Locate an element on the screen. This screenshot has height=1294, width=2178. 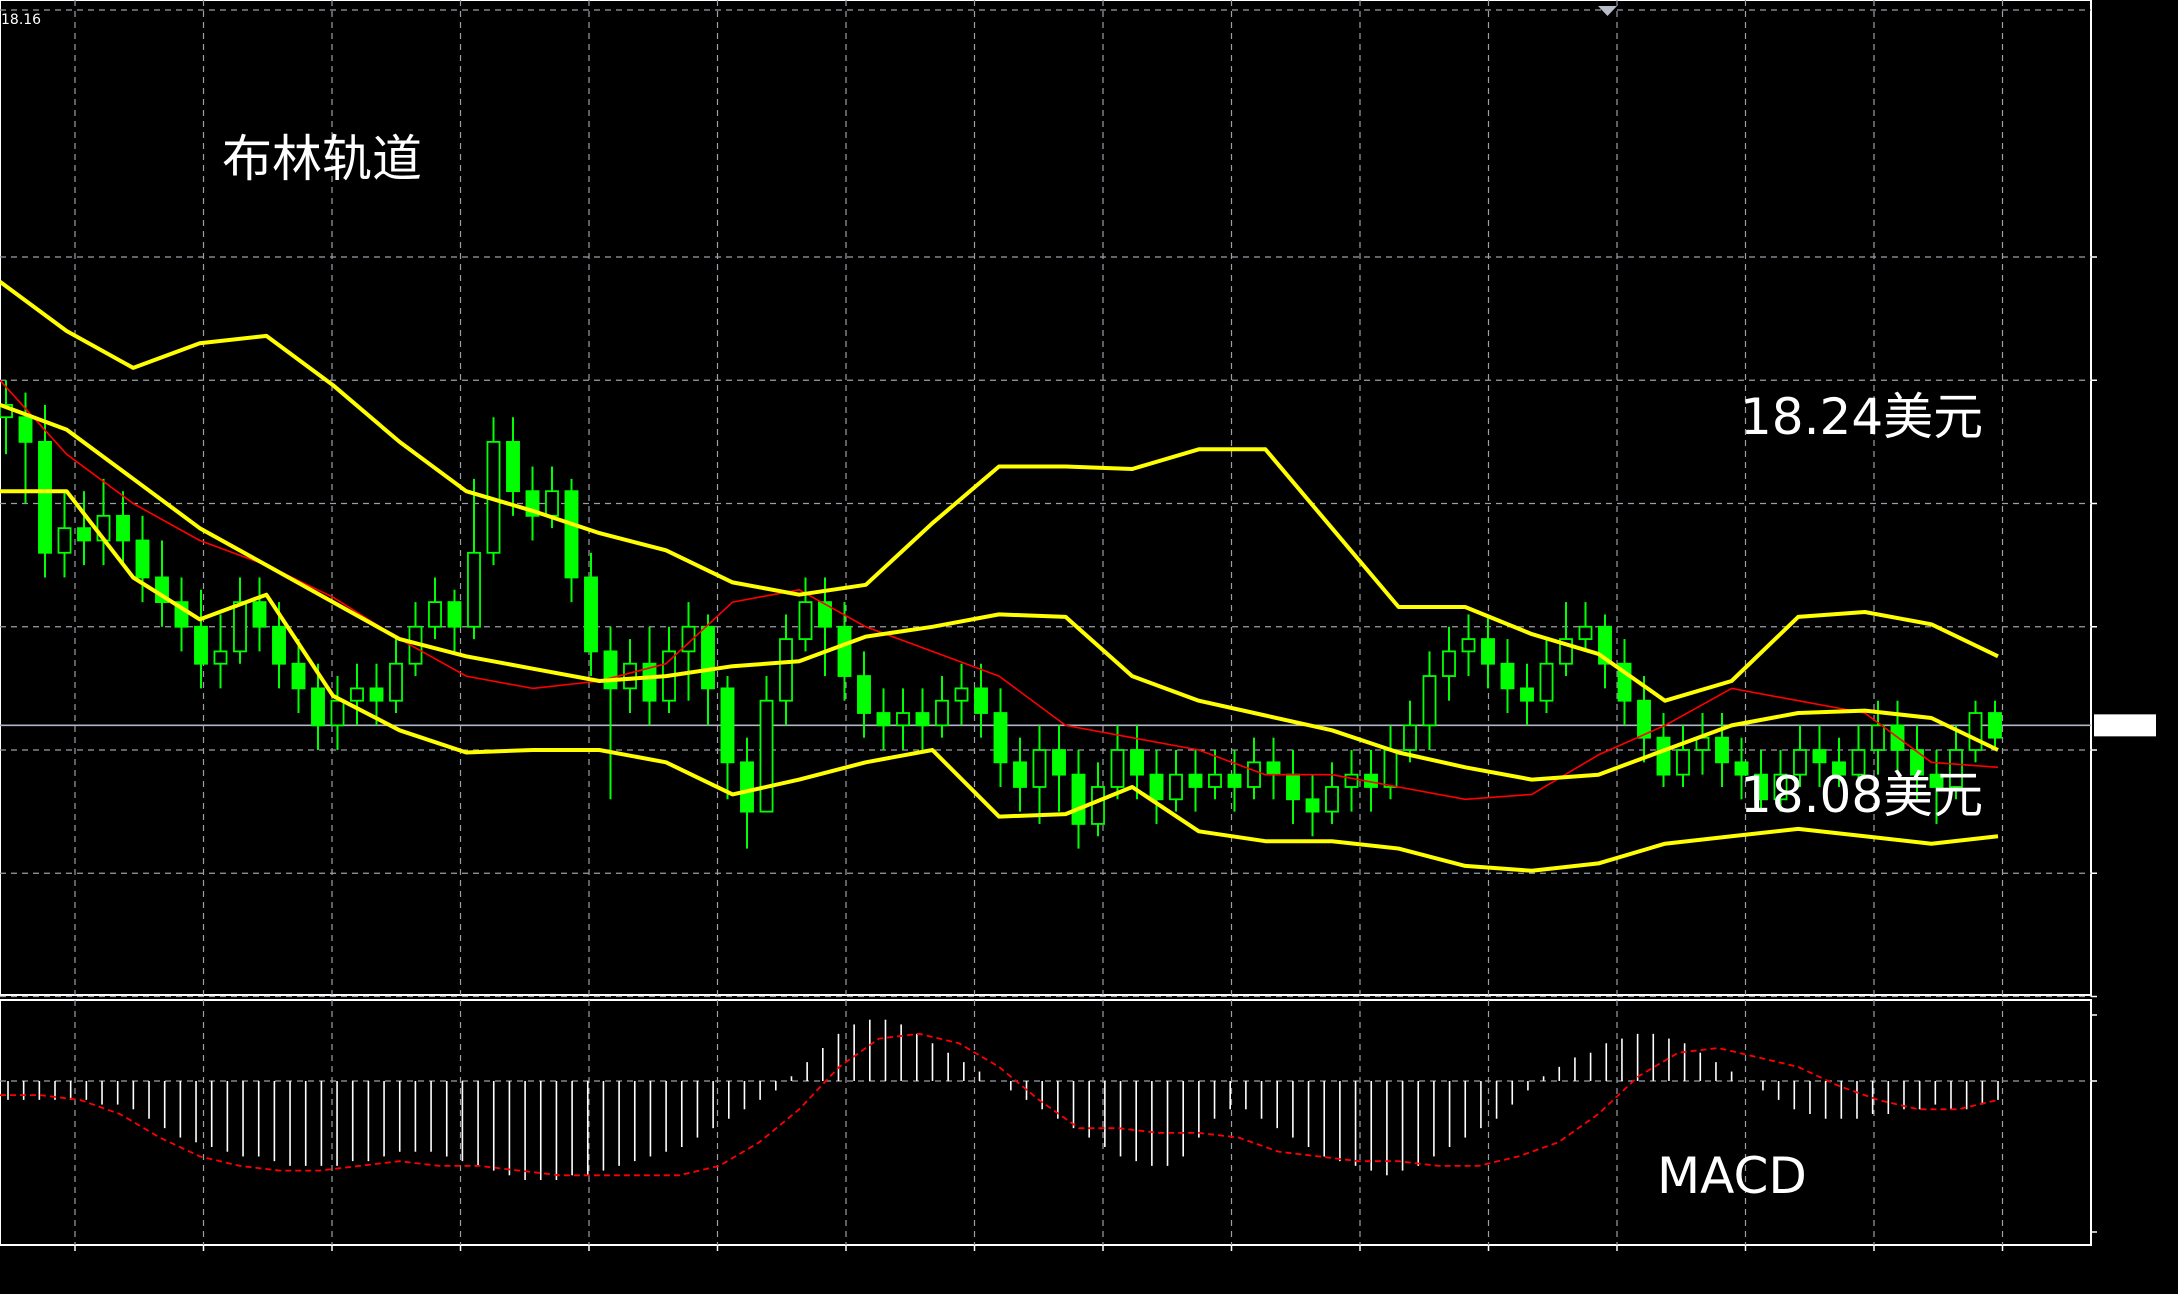
current-price-box is located at coordinates (2125, 725).